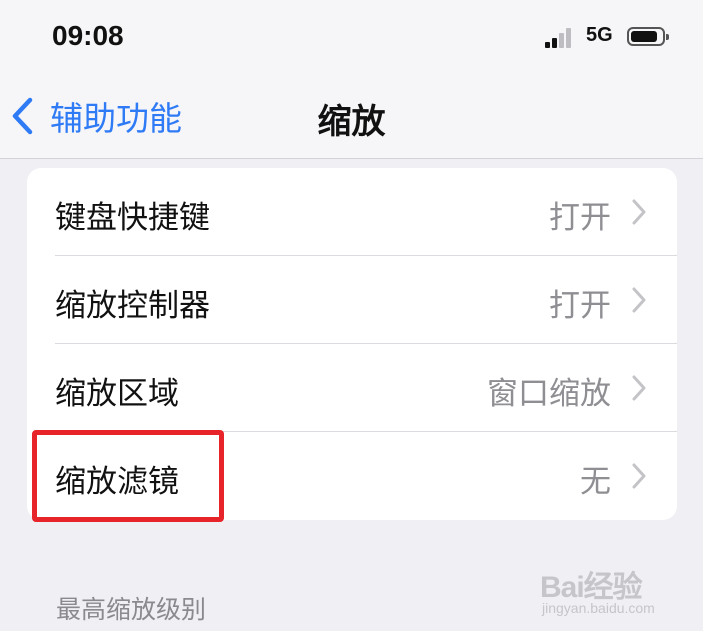 This screenshot has width=703, height=631. I want to click on row-label: 缩放区域, so click(117, 394).